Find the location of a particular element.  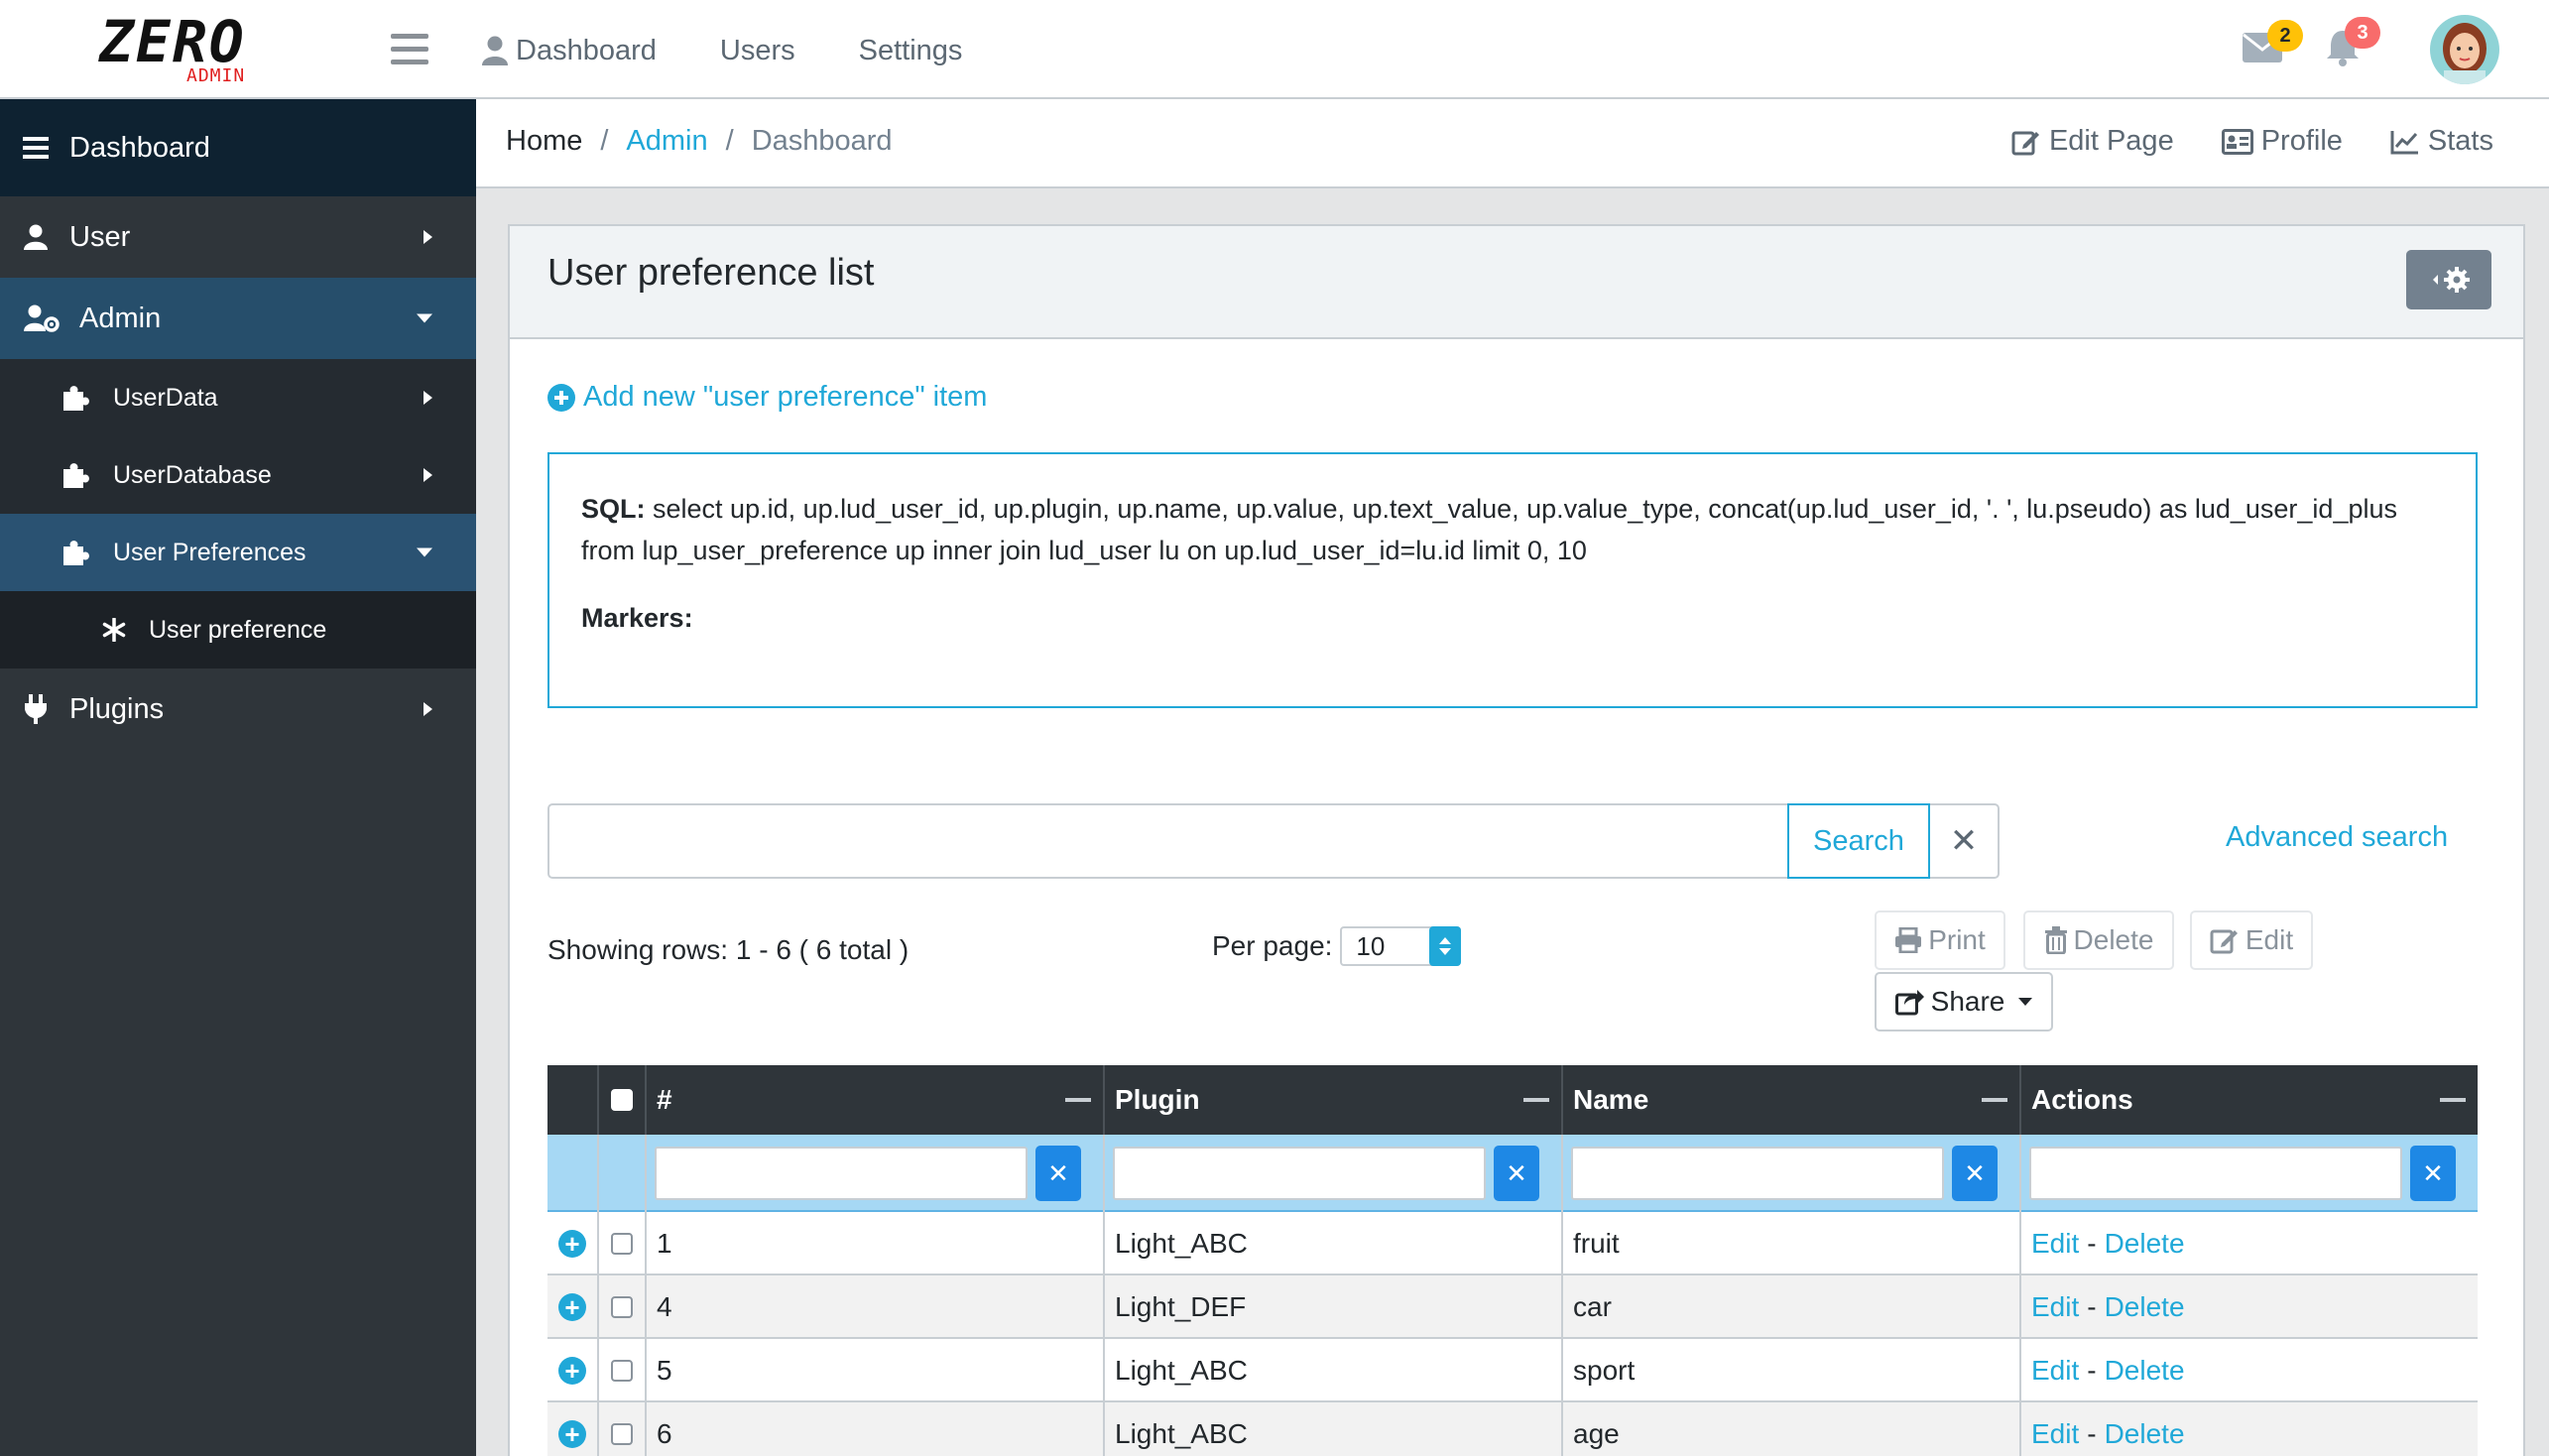

chart-line-icon is located at coordinates (2404, 142).